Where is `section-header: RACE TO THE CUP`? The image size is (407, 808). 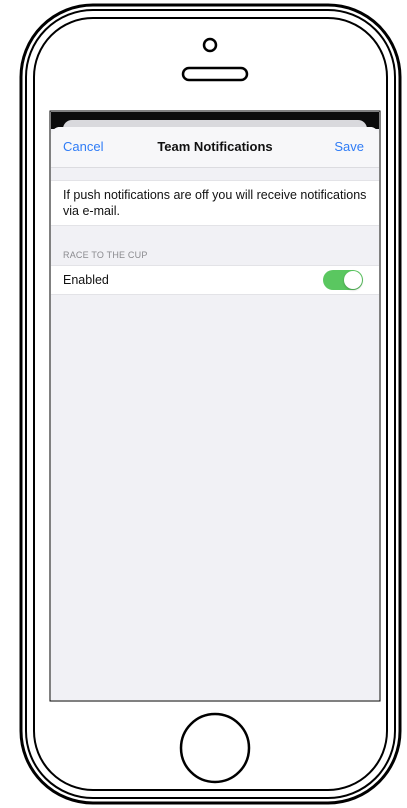 section-header: RACE TO THE CUP is located at coordinates (105, 255).